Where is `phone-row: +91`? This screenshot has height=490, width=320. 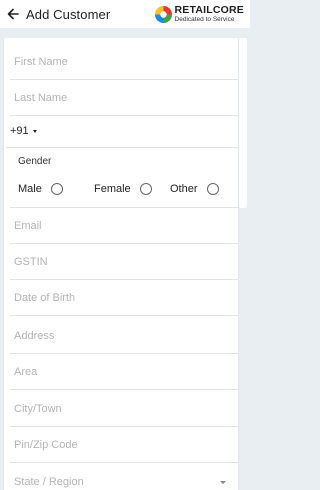 phone-row: +91 is located at coordinates (122, 131).